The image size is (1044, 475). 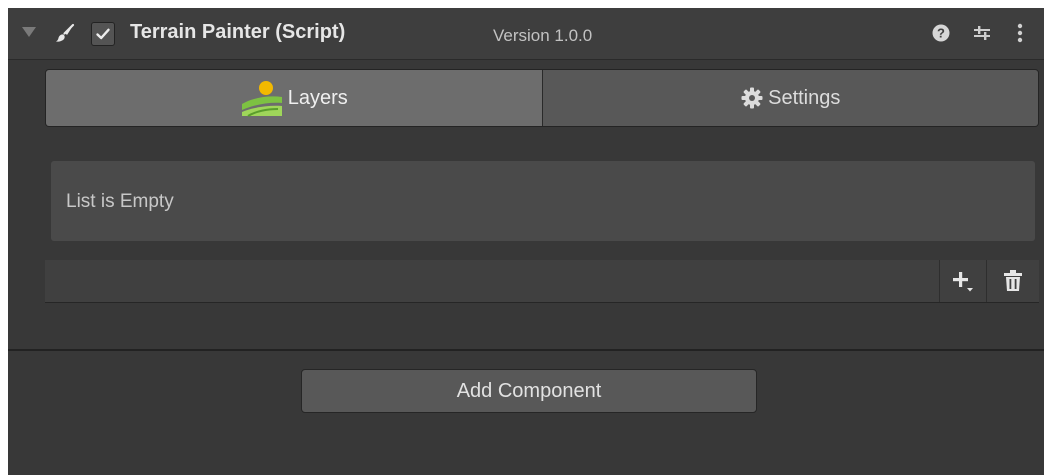 What do you see at coordinates (65, 32) in the screenshot?
I see `brush-icon` at bounding box center [65, 32].